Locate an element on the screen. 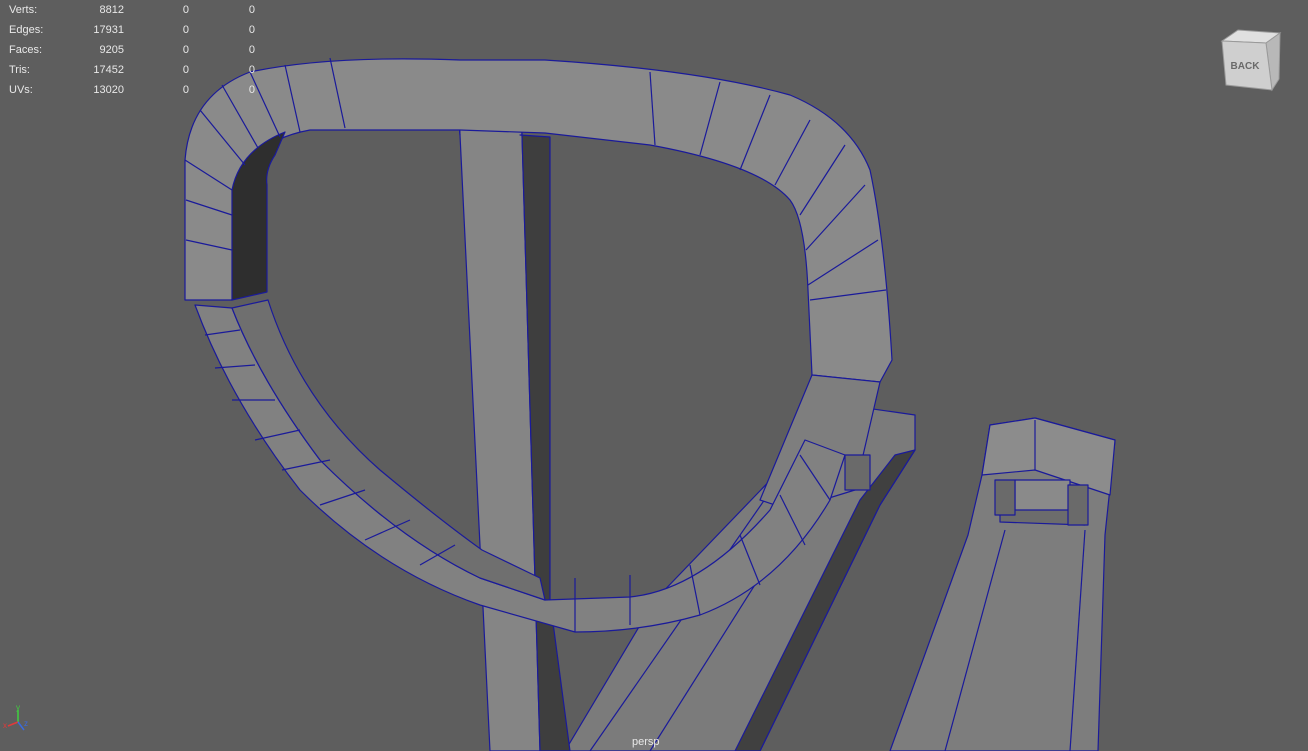 This screenshot has width=1308, height=751. hud-label: Tris: is located at coordinates (19, 70).